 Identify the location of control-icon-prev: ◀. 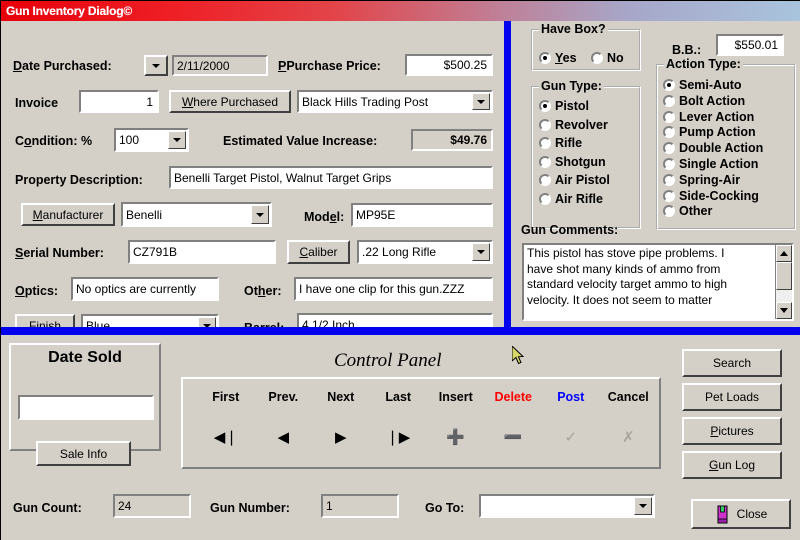
(284, 437).